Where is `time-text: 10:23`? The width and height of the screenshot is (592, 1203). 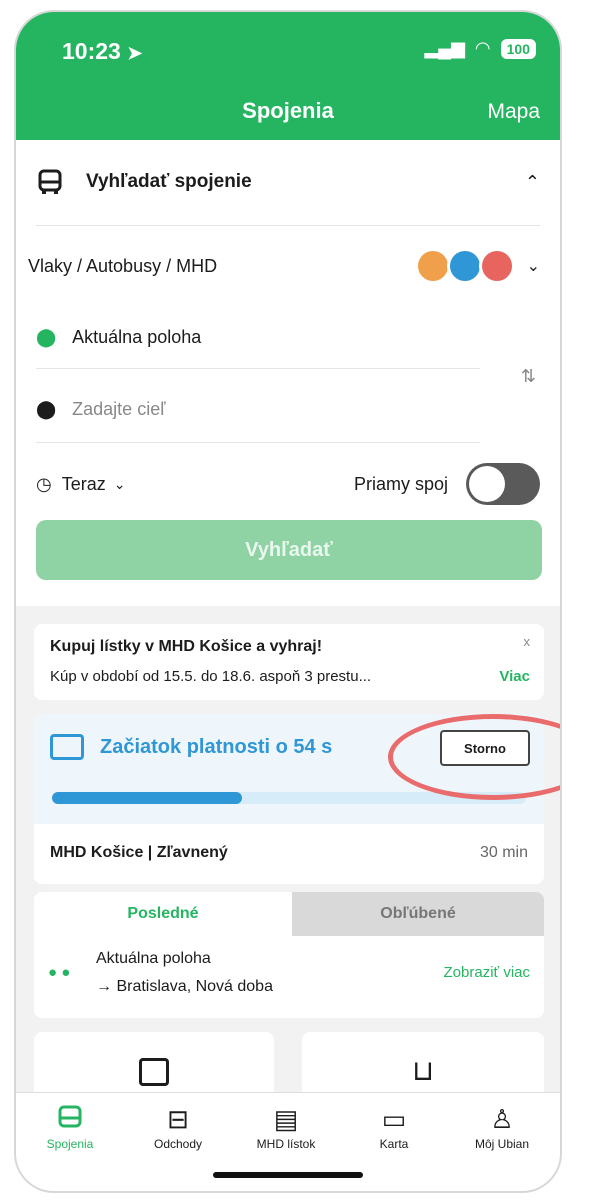 time-text: 10:23 is located at coordinates (91, 51).